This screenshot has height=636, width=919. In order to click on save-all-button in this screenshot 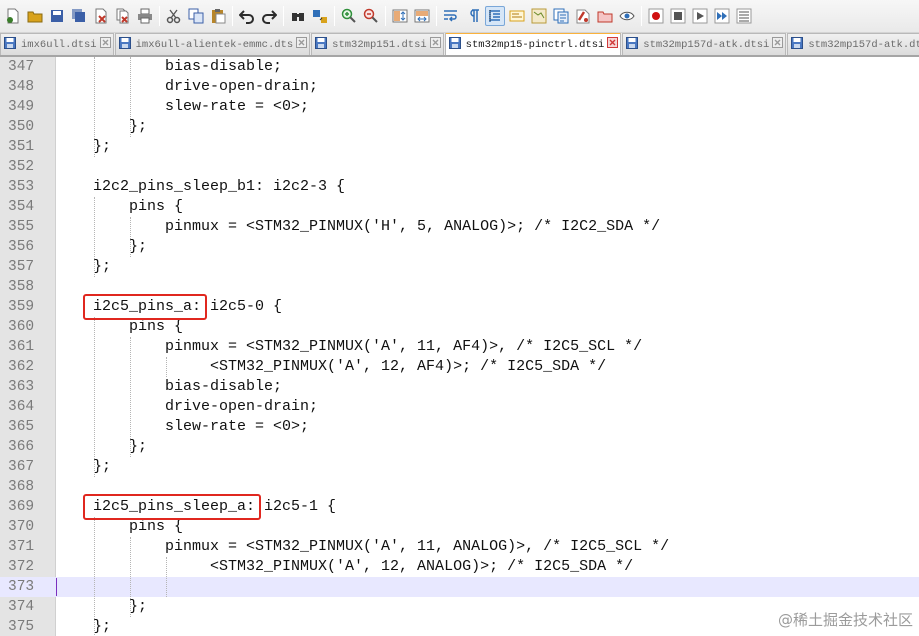, I will do `click(79, 16)`.